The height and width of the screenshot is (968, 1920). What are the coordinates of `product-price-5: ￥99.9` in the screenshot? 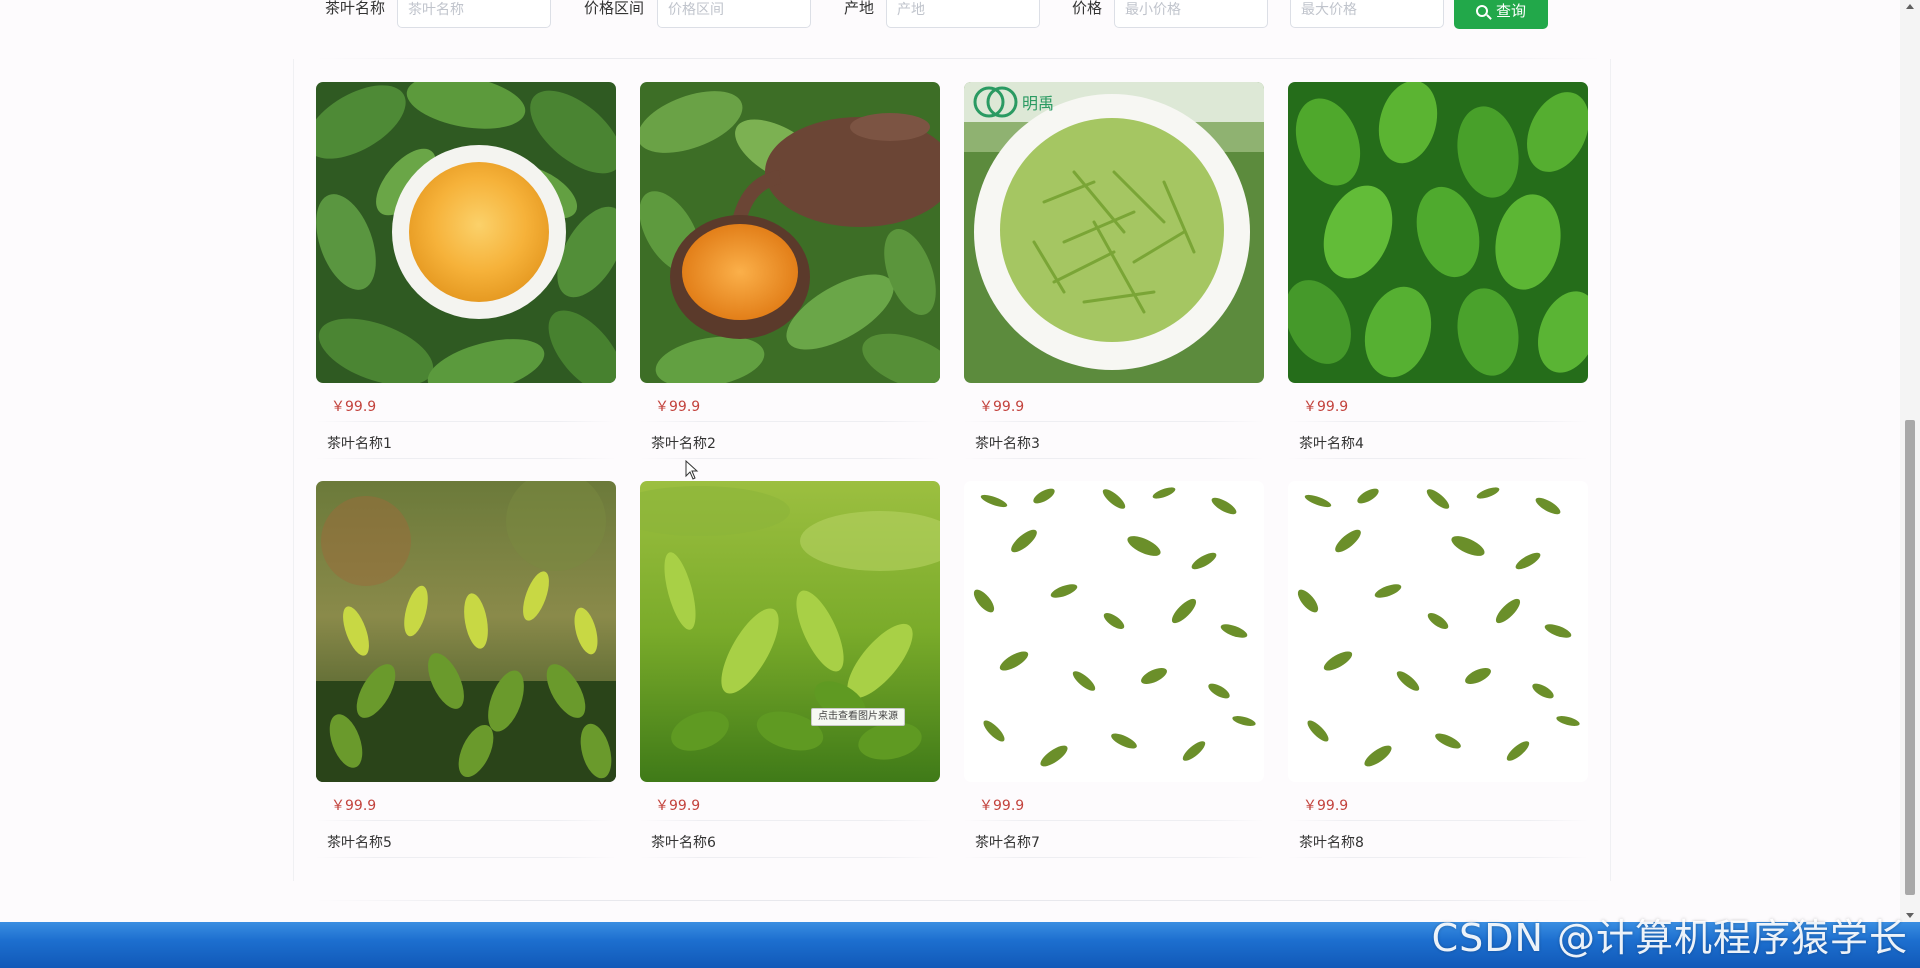 It's located at (354, 806).